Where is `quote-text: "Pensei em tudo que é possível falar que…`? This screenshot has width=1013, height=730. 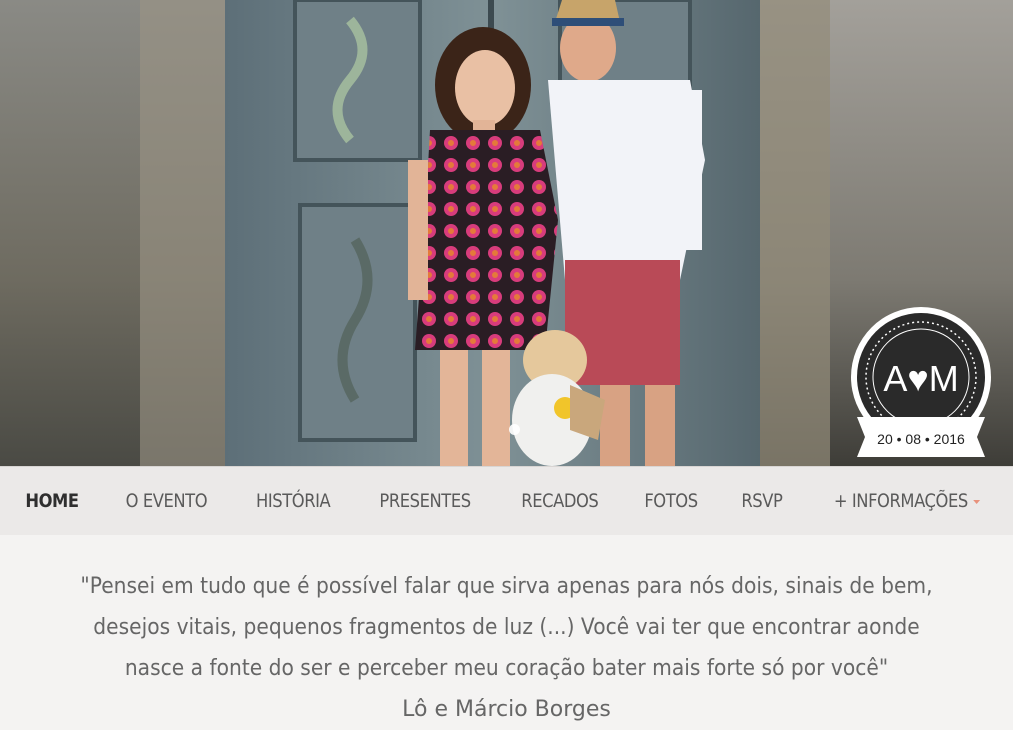
quote-text: "Pensei em tudo que é possível falar que… is located at coordinates (506, 627).